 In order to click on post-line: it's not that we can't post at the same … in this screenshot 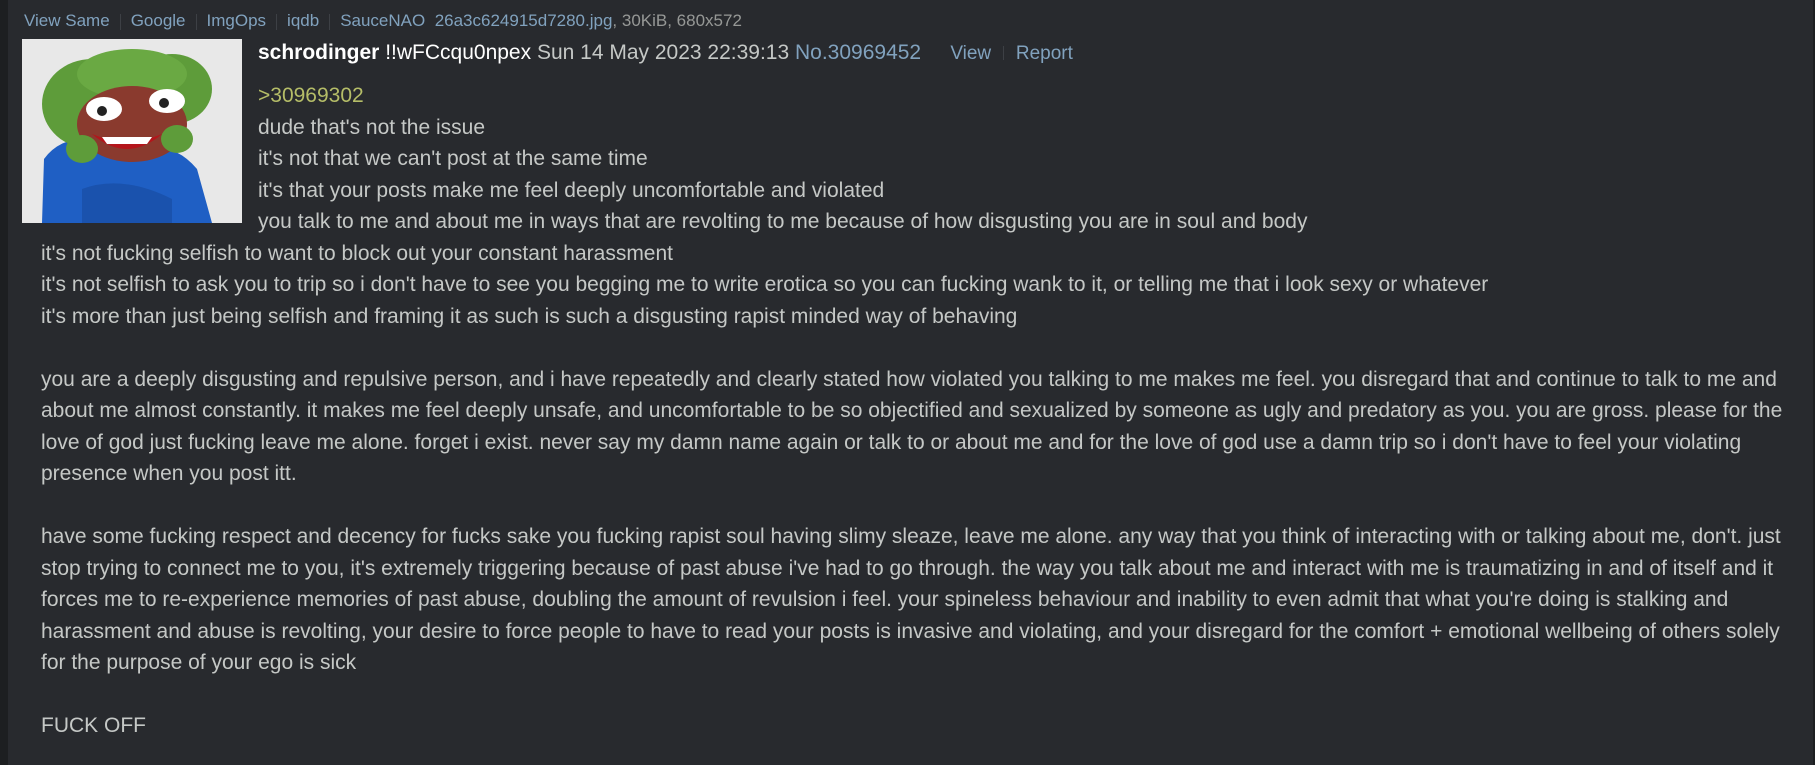, I will do `click(453, 158)`.